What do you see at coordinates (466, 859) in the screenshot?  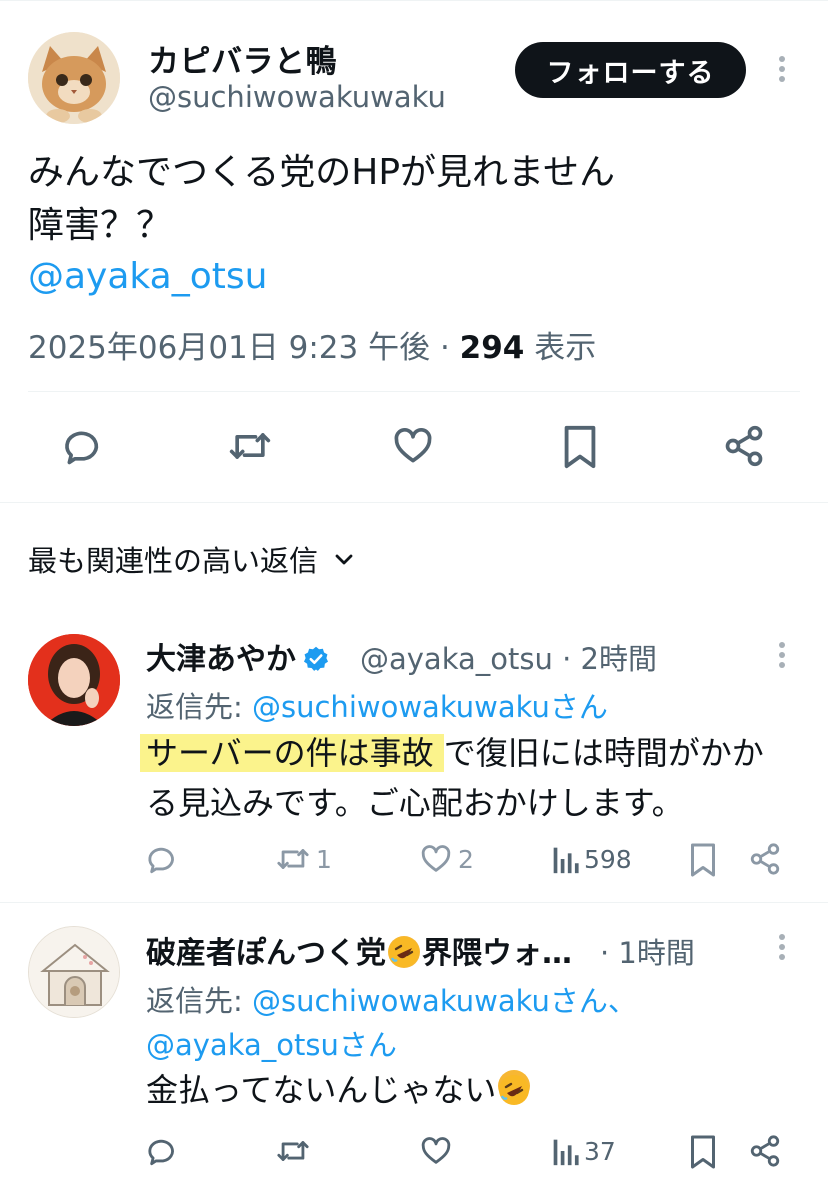 I see `like-count: 2` at bounding box center [466, 859].